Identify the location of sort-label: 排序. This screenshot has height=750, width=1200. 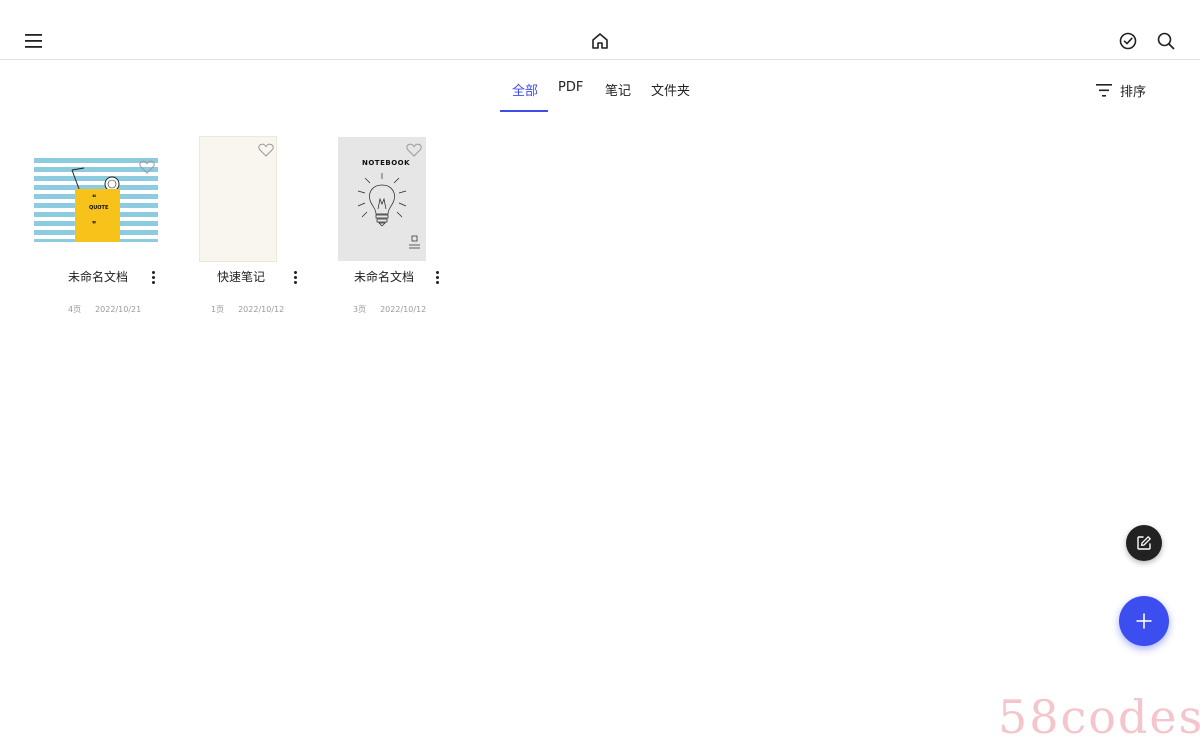
(1133, 92).